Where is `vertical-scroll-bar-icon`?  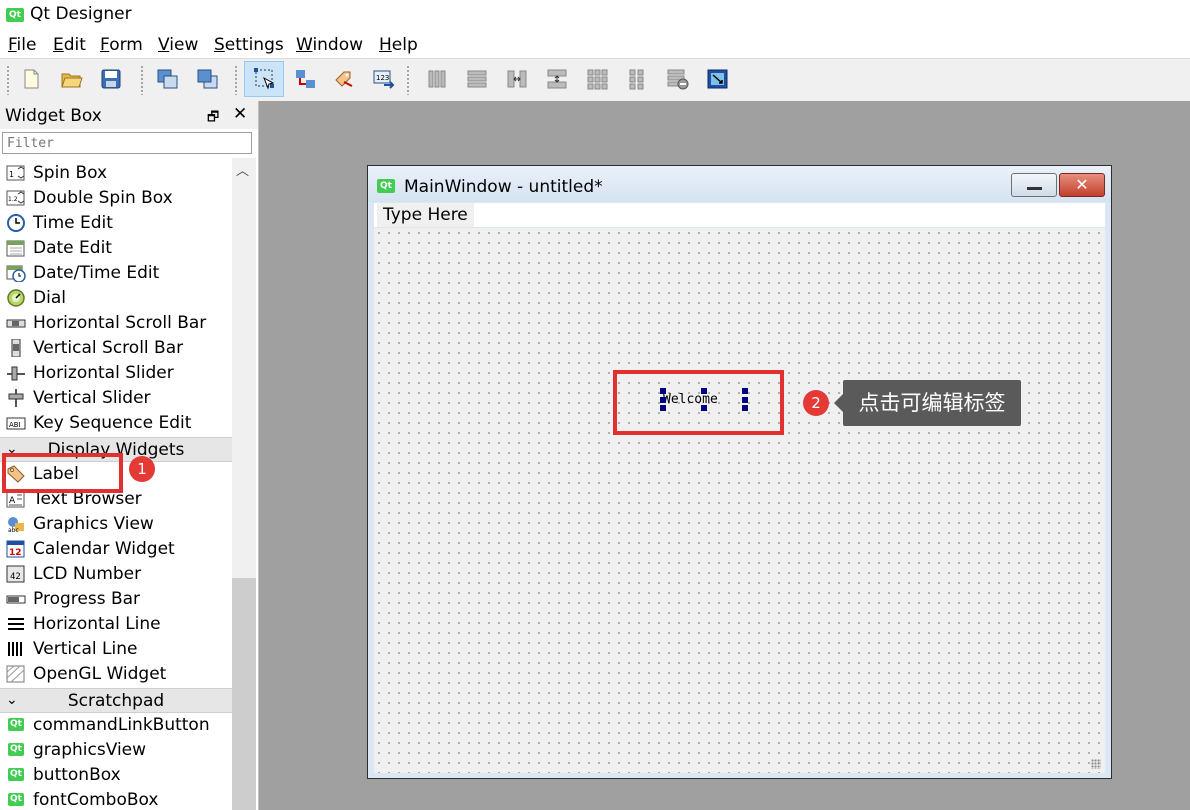 vertical-scroll-bar-icon is located at coordinates (16, 348).